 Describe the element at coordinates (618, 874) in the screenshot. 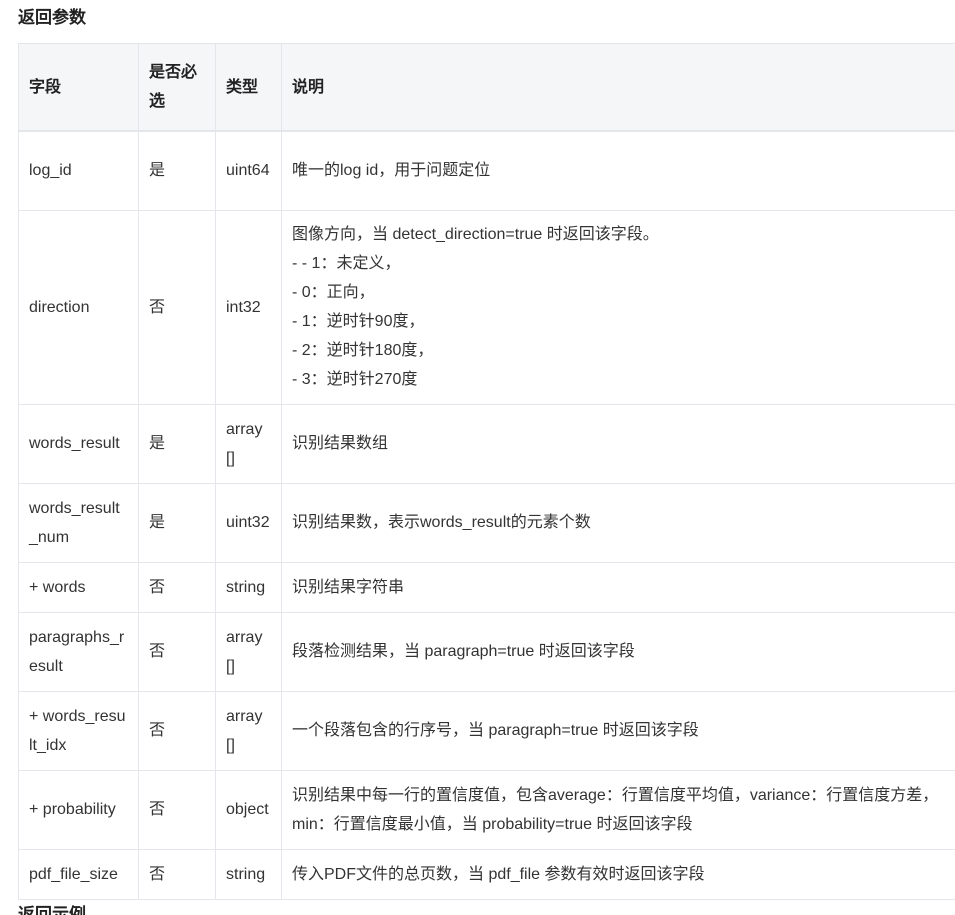

I see `cell-description: 传入PDF文件的总页数，当 pdf_file 参数有效时返回该字段` at that location.